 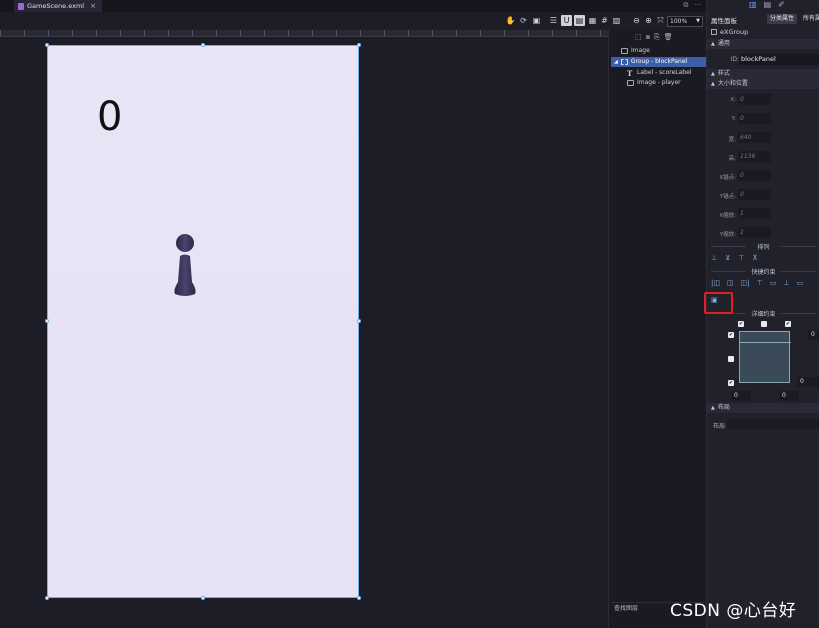 What do you see at coordinates (697, 5) in the screenshot?
I see `more-icon: ···` at bounding box center [697, 5].